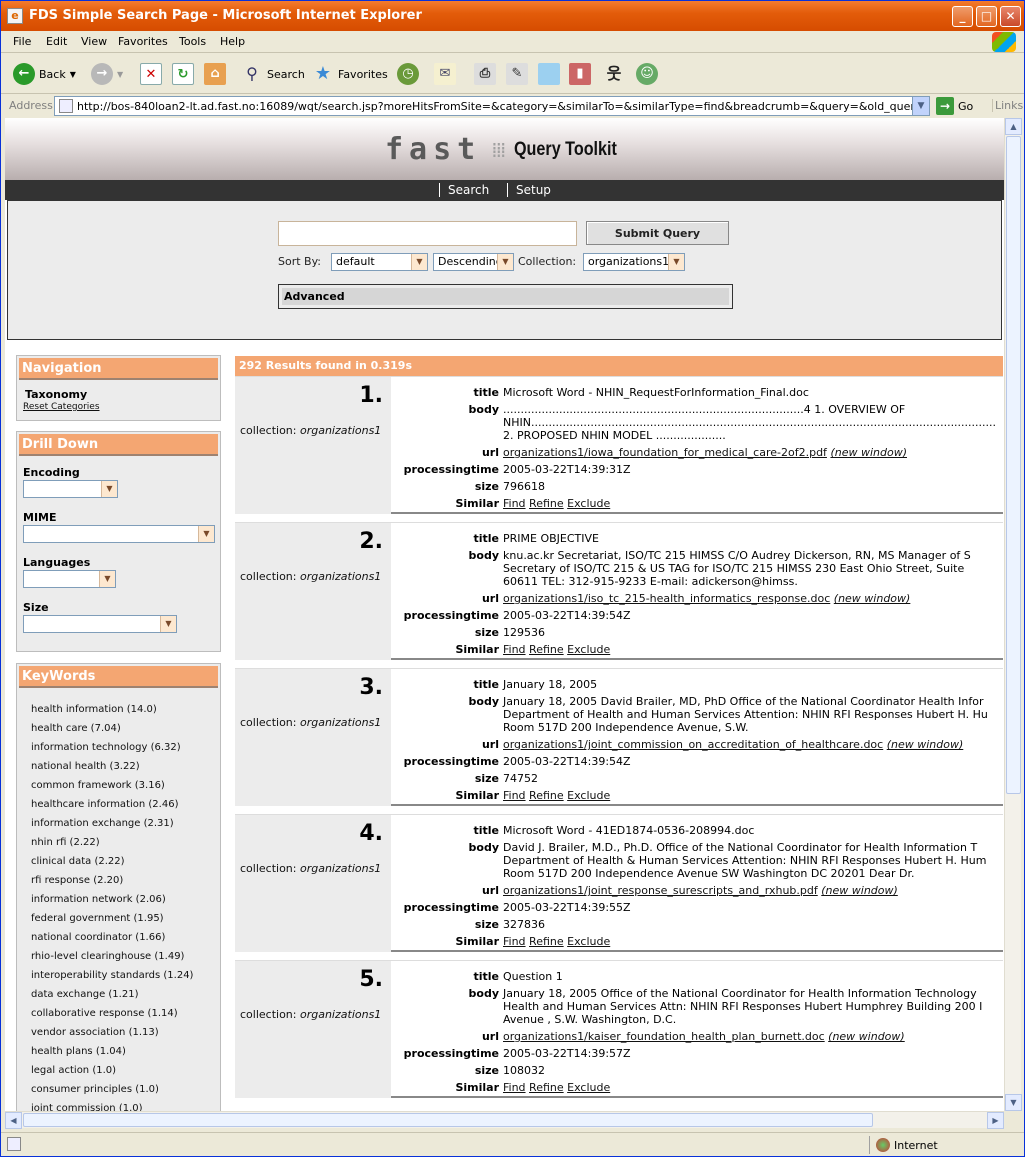 Image resolution: width=1025 pixels, height=1157 pixels. Describe the element at coordinates (448, 1120) in the screenshot. I see `scroll-thumb-horizontal` at that location.